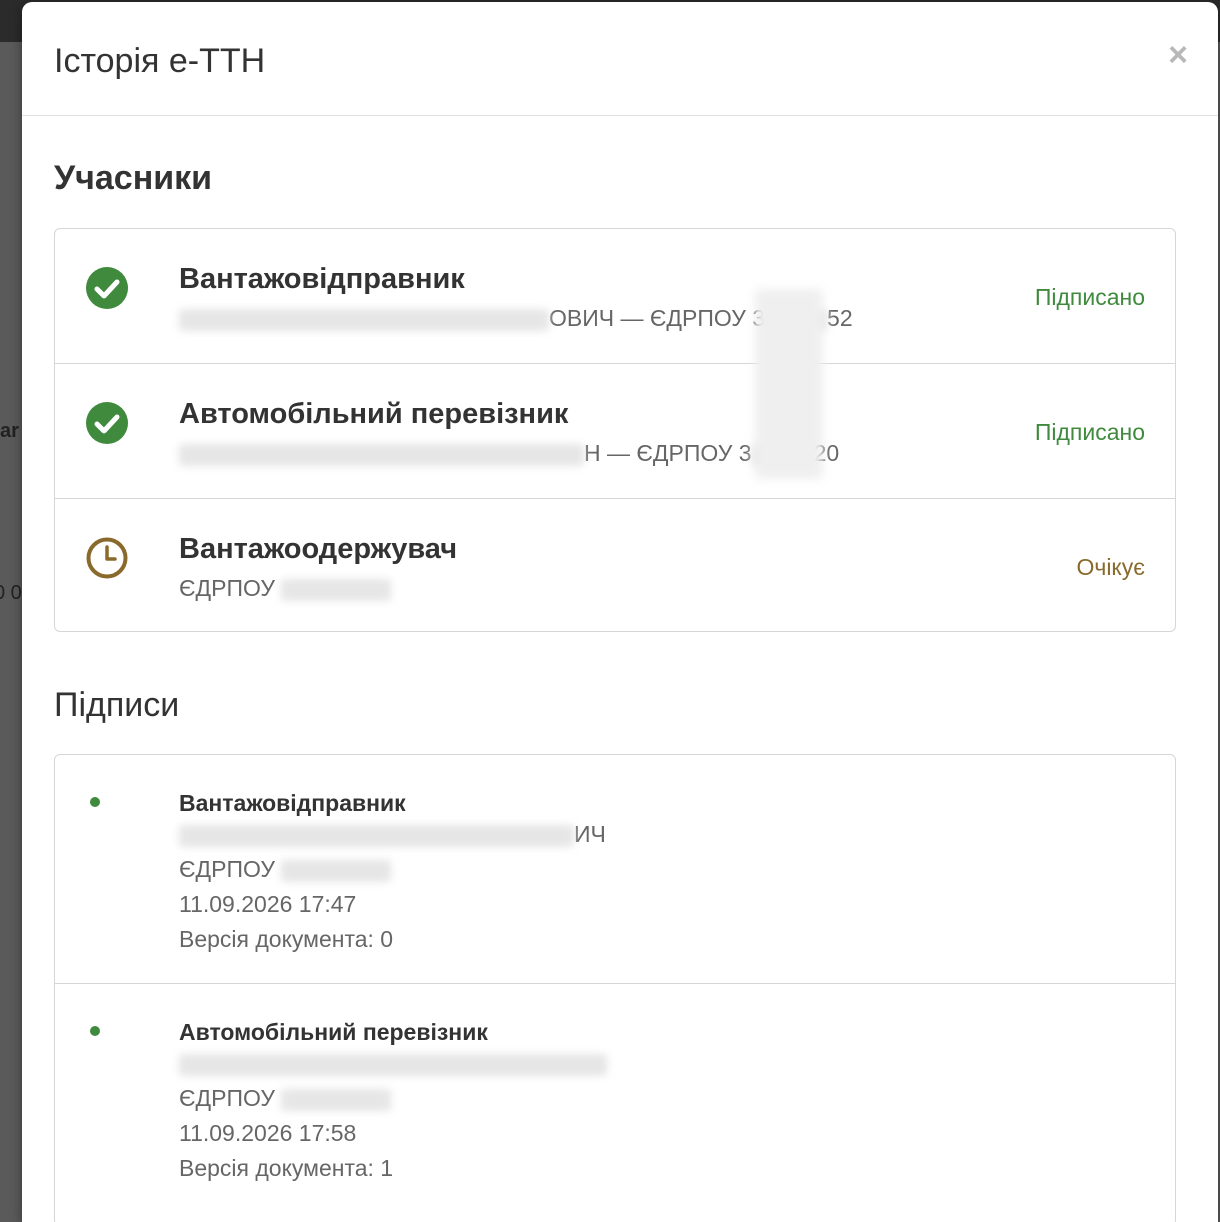  Describe the element at coordinates (620, 59) in the screenshot. I see `modal-header: Історія е-ТТН ×` at that location.